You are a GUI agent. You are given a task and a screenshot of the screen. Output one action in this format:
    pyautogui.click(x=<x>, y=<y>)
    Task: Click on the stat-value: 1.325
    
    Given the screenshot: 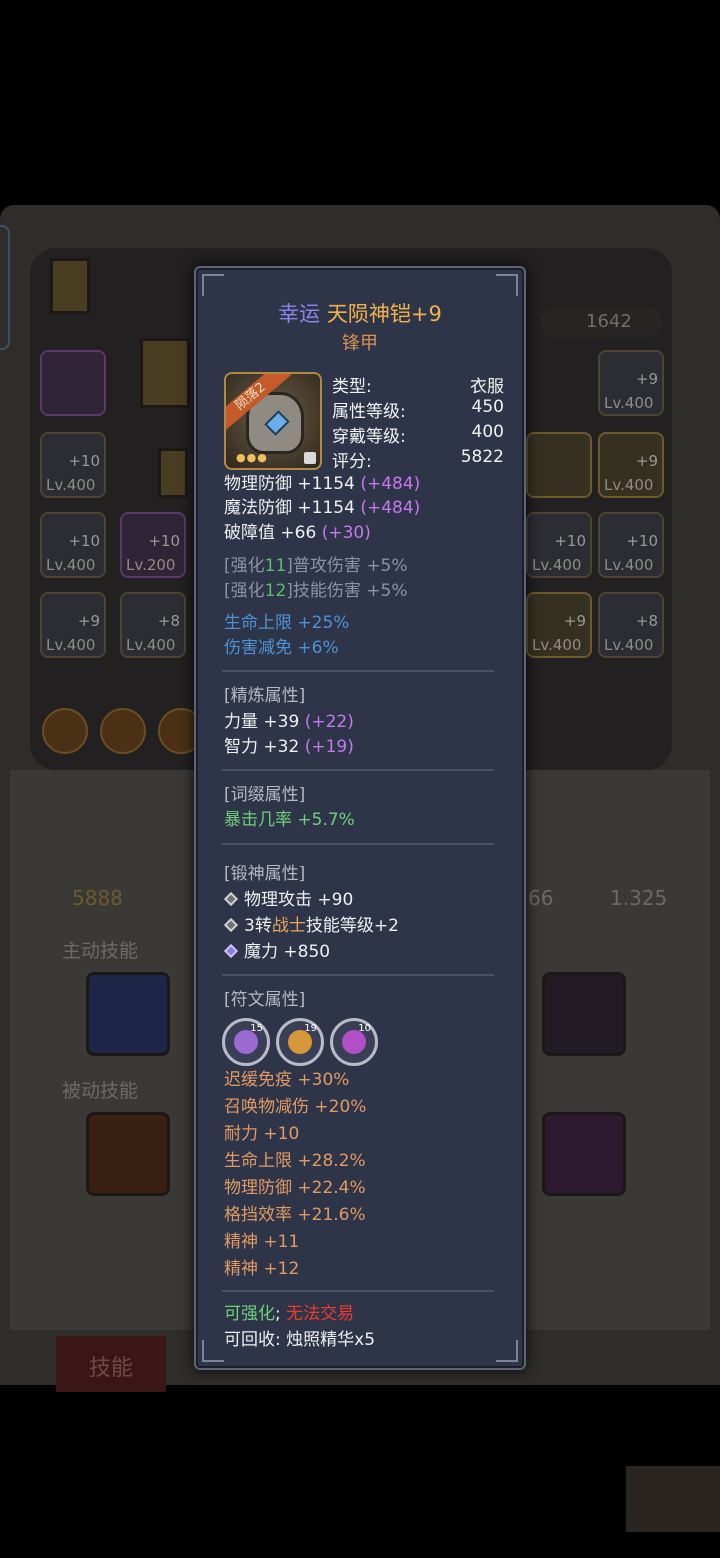 What is the action you would take?
    pyautogui.click(x=639, y=898)
    